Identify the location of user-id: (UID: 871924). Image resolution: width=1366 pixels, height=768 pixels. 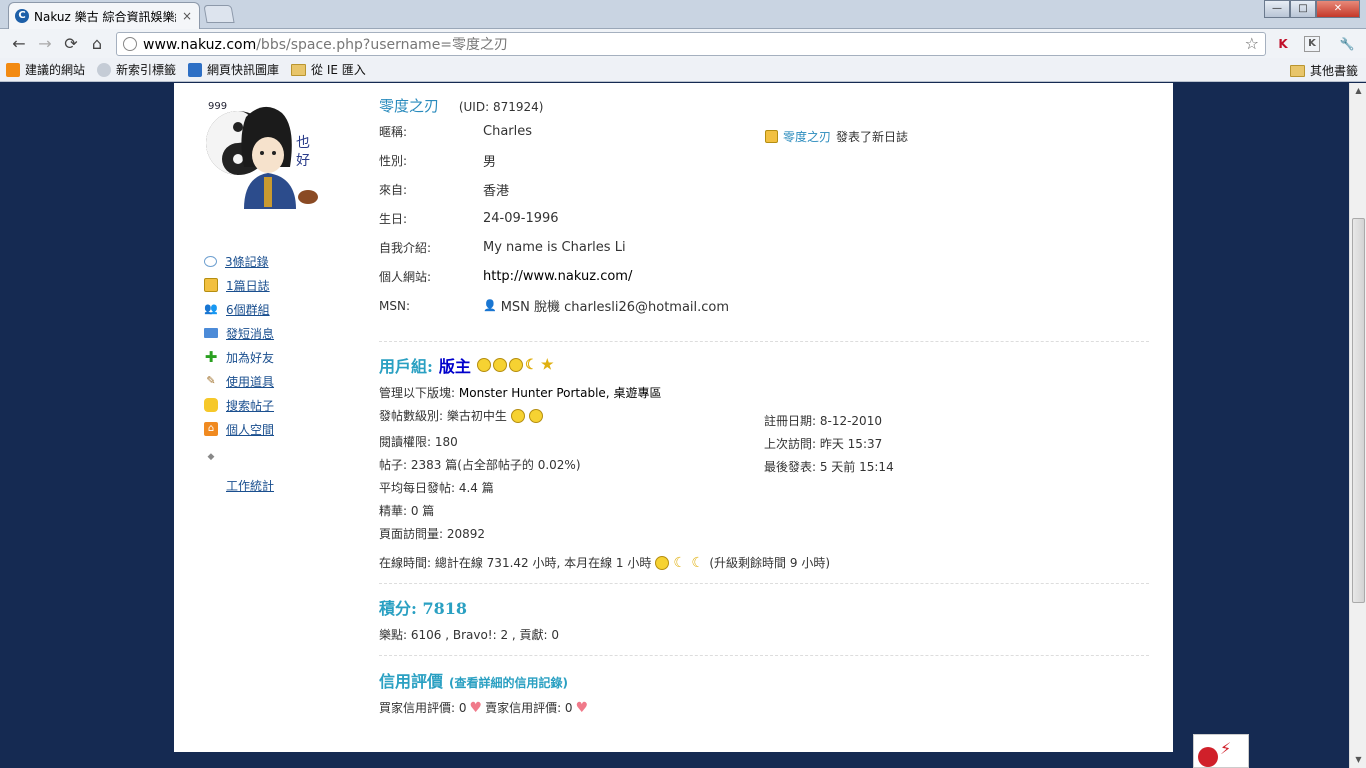
(501, 107).